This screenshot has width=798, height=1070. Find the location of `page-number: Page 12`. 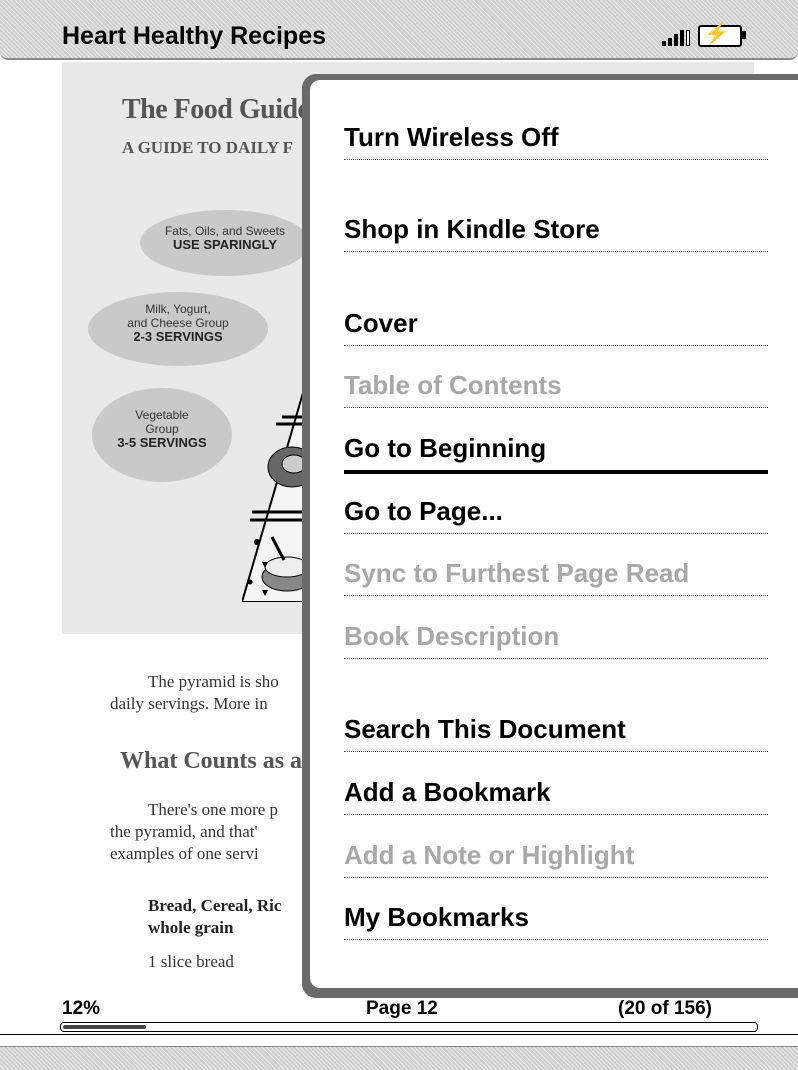

page-number: Page 12 is located at coordinates (402, 1008).